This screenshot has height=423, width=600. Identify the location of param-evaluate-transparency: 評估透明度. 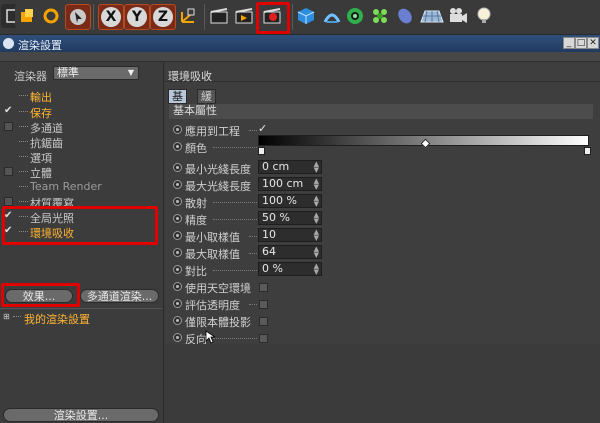
(383, 304).